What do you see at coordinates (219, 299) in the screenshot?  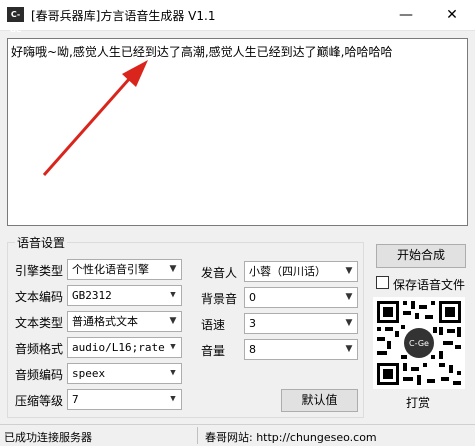 I see `bg-sound-label: 背景音` at bounding box center [219, 299].